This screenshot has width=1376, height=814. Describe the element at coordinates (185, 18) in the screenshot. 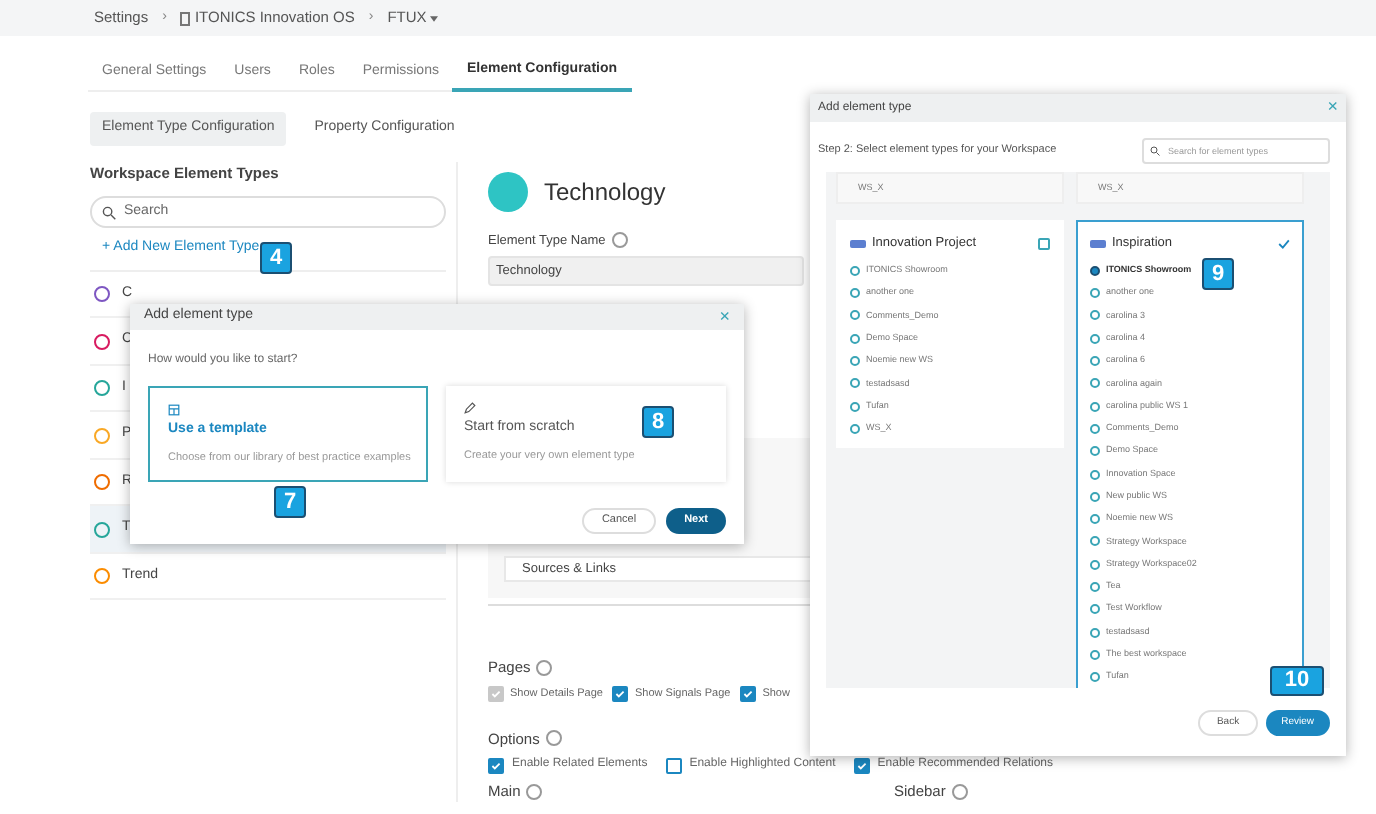

I see `document-icon` at that location.